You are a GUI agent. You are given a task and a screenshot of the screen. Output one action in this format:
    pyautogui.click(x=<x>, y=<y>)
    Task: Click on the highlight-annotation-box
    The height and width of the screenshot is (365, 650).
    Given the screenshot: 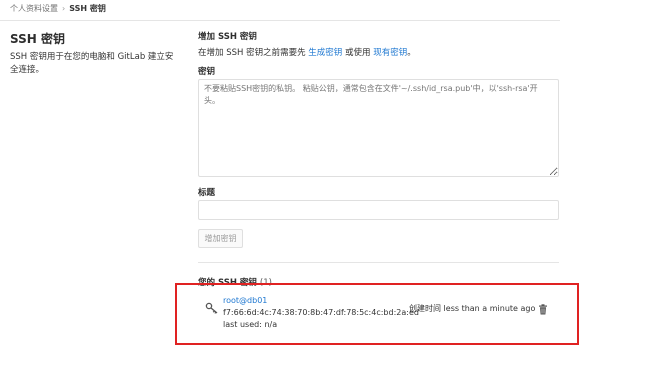 What is the action you would take?
    pyautogui.click(x=377, y=314)
    